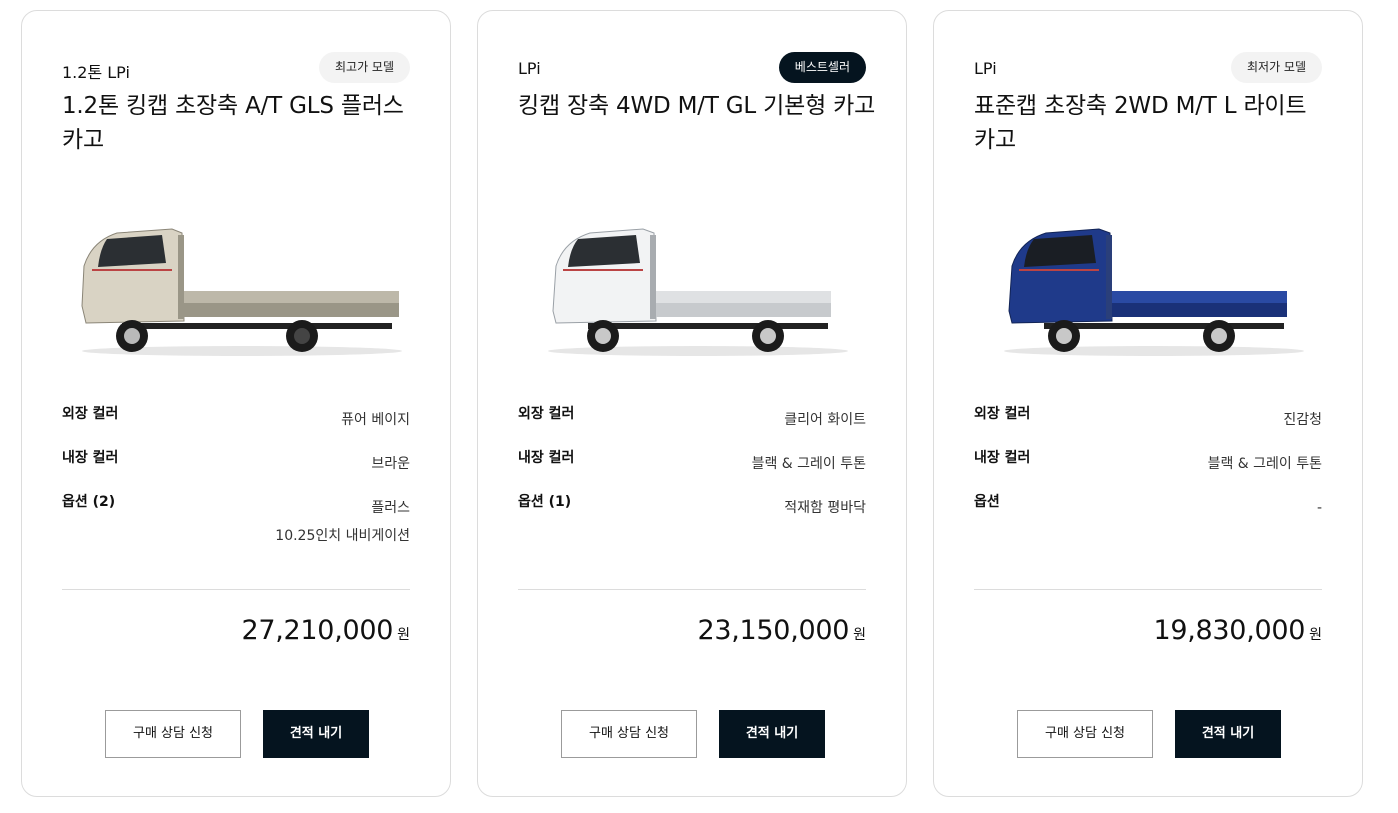 This screenshot has height=813, width=1398. What do you see at coordinates (317, 630) in the screenshot?
I see `price-amount: 27,210,000` at bounding box center [317, 630].